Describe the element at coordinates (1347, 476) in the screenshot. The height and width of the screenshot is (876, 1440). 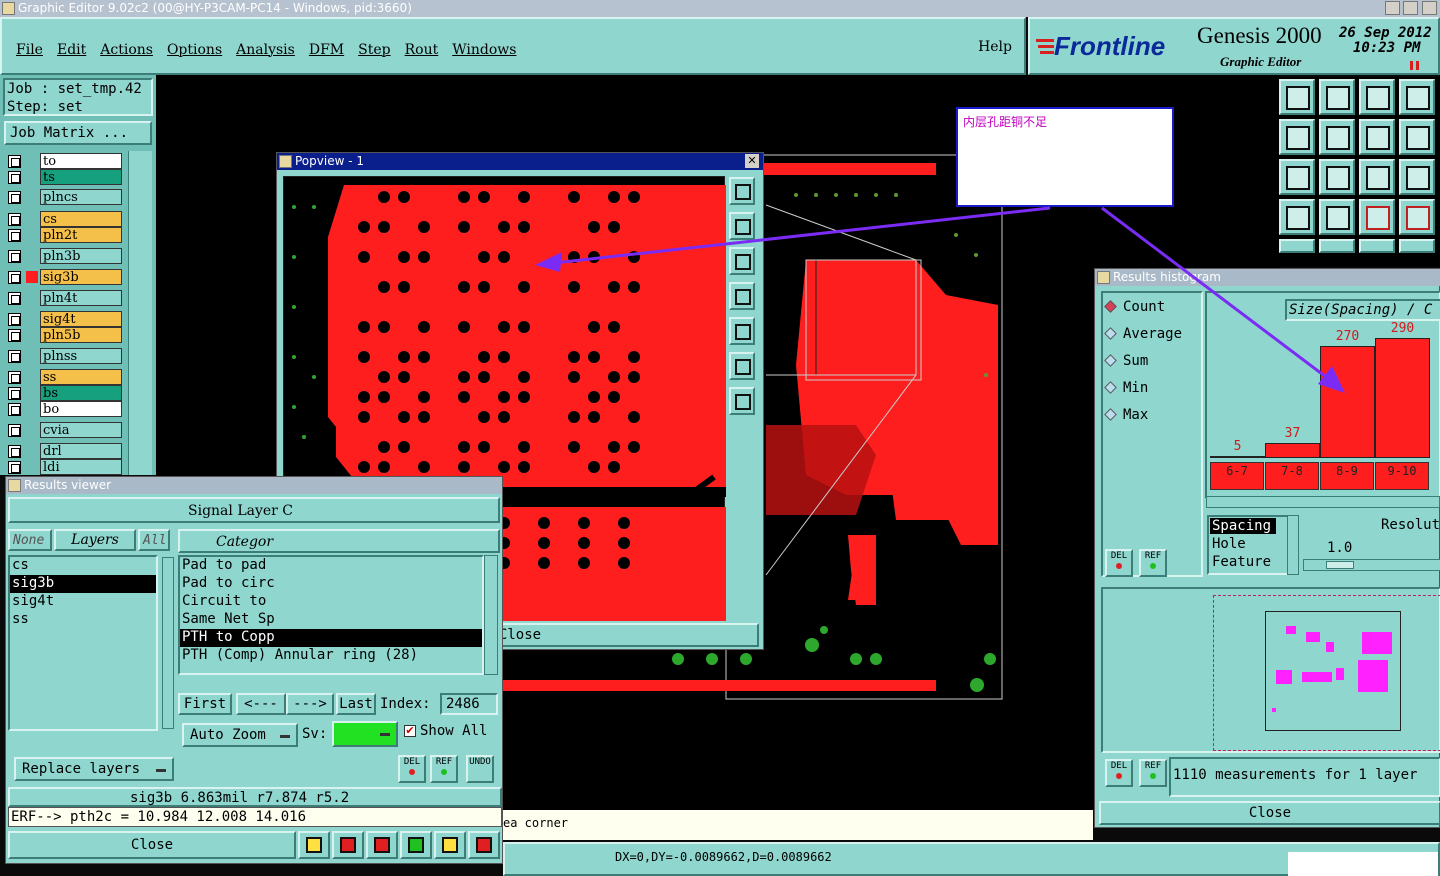
I see `histogram-bin-label: 8-9` at that location.